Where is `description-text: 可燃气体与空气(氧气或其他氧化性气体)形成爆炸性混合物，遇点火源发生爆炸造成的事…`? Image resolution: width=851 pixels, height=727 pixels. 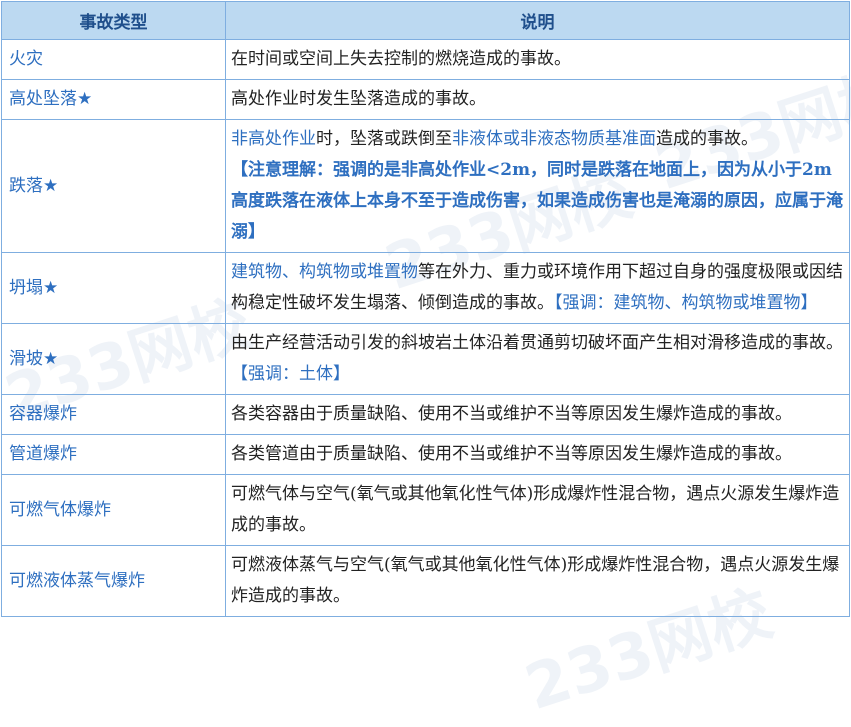
description-text: 可燃气体与空气(氧气或其他氧化性气体)形成爆炸性混合物，遇点火源发生爆炸造成的事… is located at coordinates (535, 509).